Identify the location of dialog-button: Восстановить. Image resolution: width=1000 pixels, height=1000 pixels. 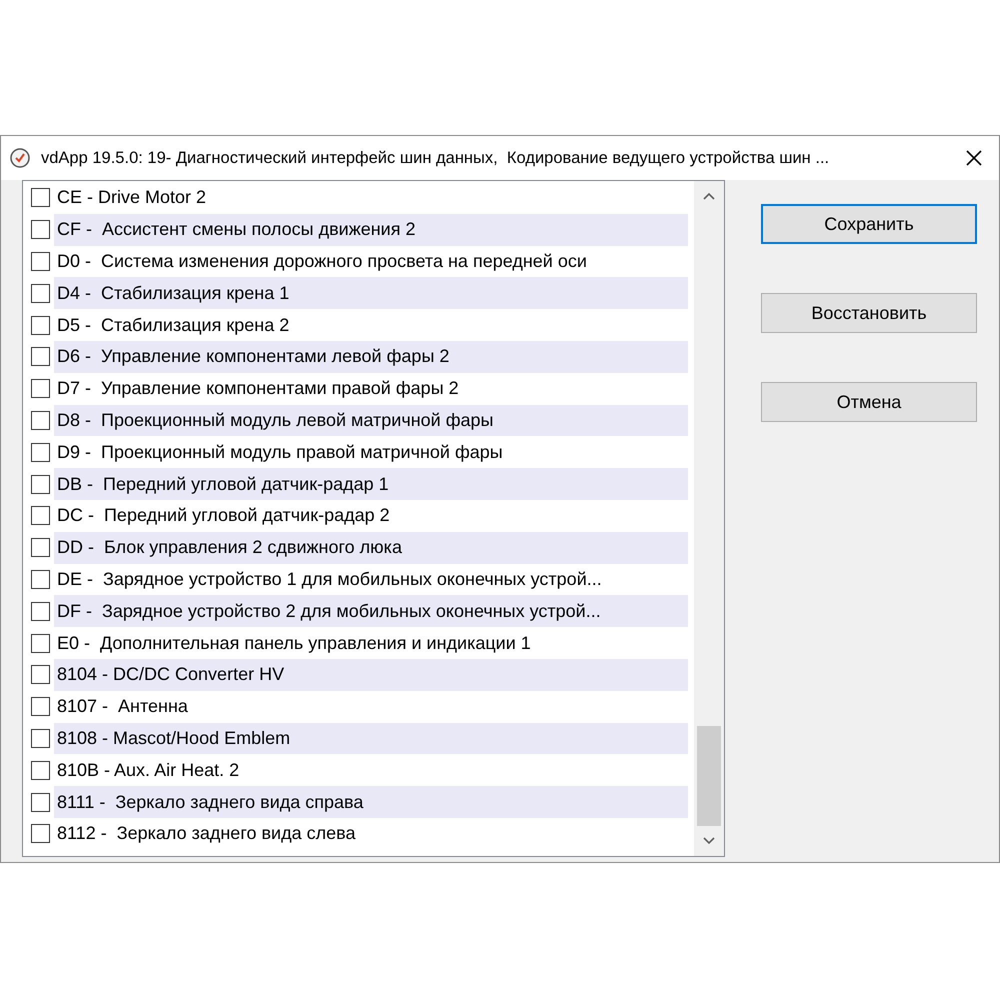
(869, 313).